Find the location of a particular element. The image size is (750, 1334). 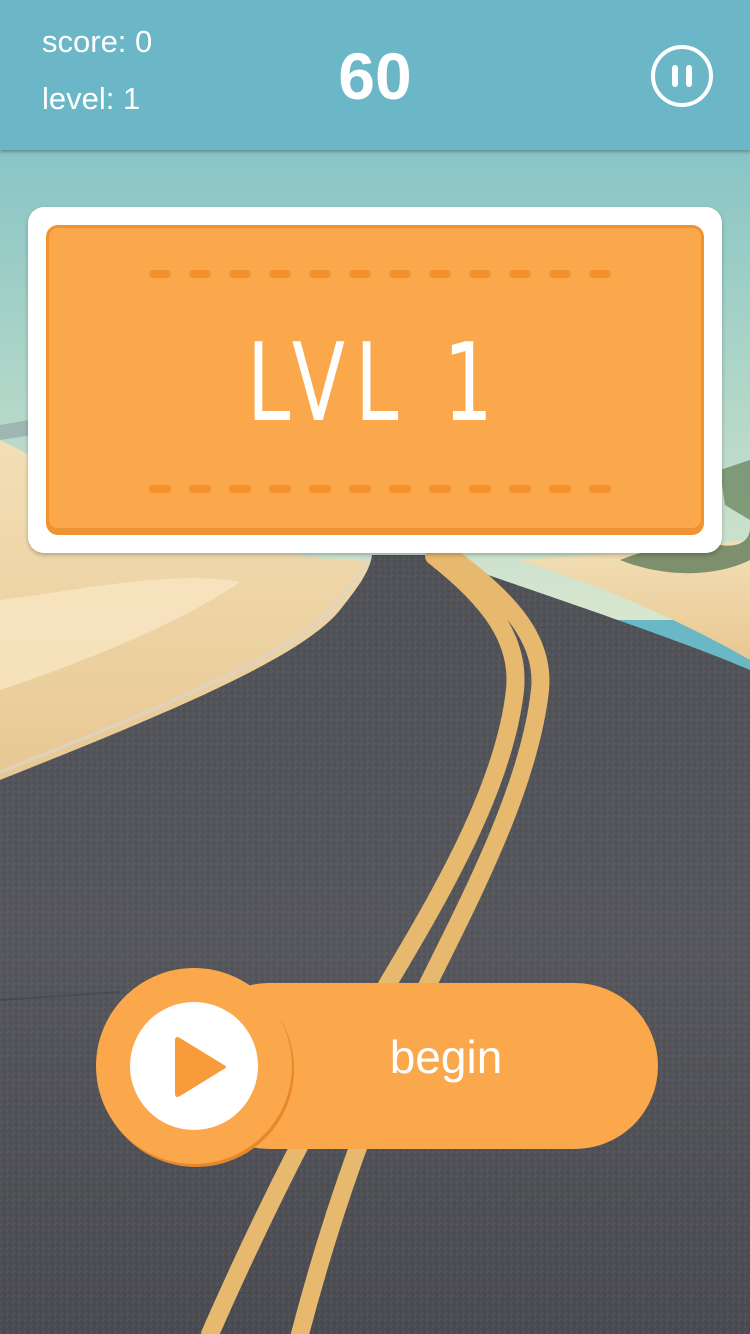

dashed-divider-top is located at coordinates (380, 274).